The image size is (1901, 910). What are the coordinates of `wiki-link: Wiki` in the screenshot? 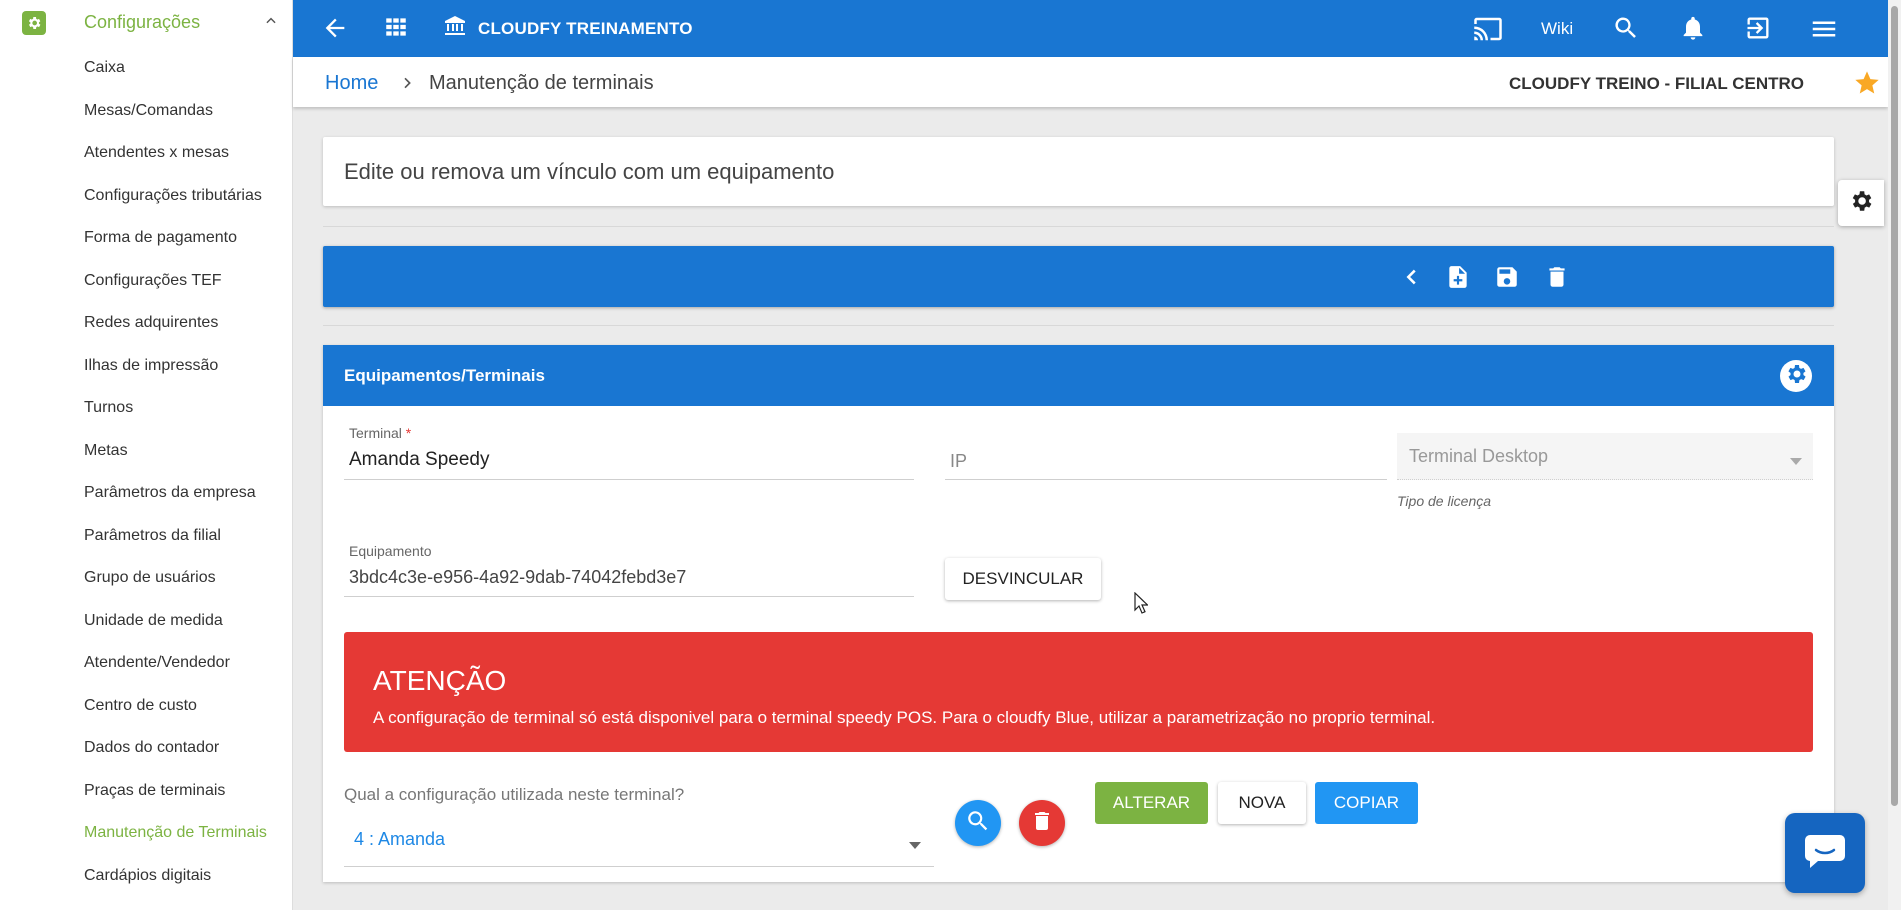 It's located at (1557, 29).